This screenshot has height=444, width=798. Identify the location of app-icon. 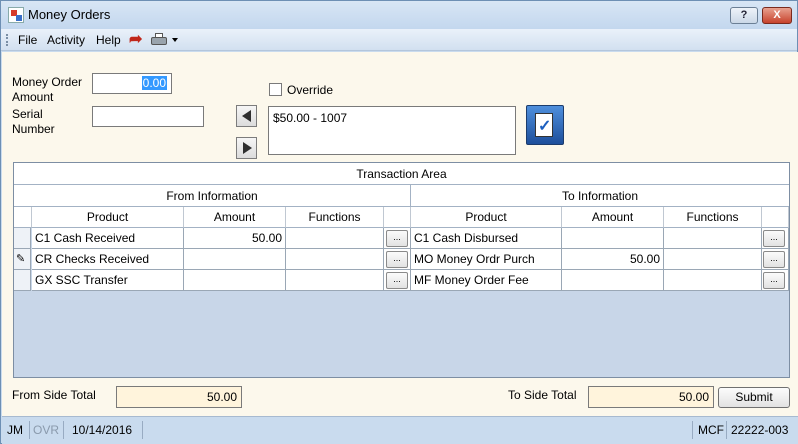
(16, 15).